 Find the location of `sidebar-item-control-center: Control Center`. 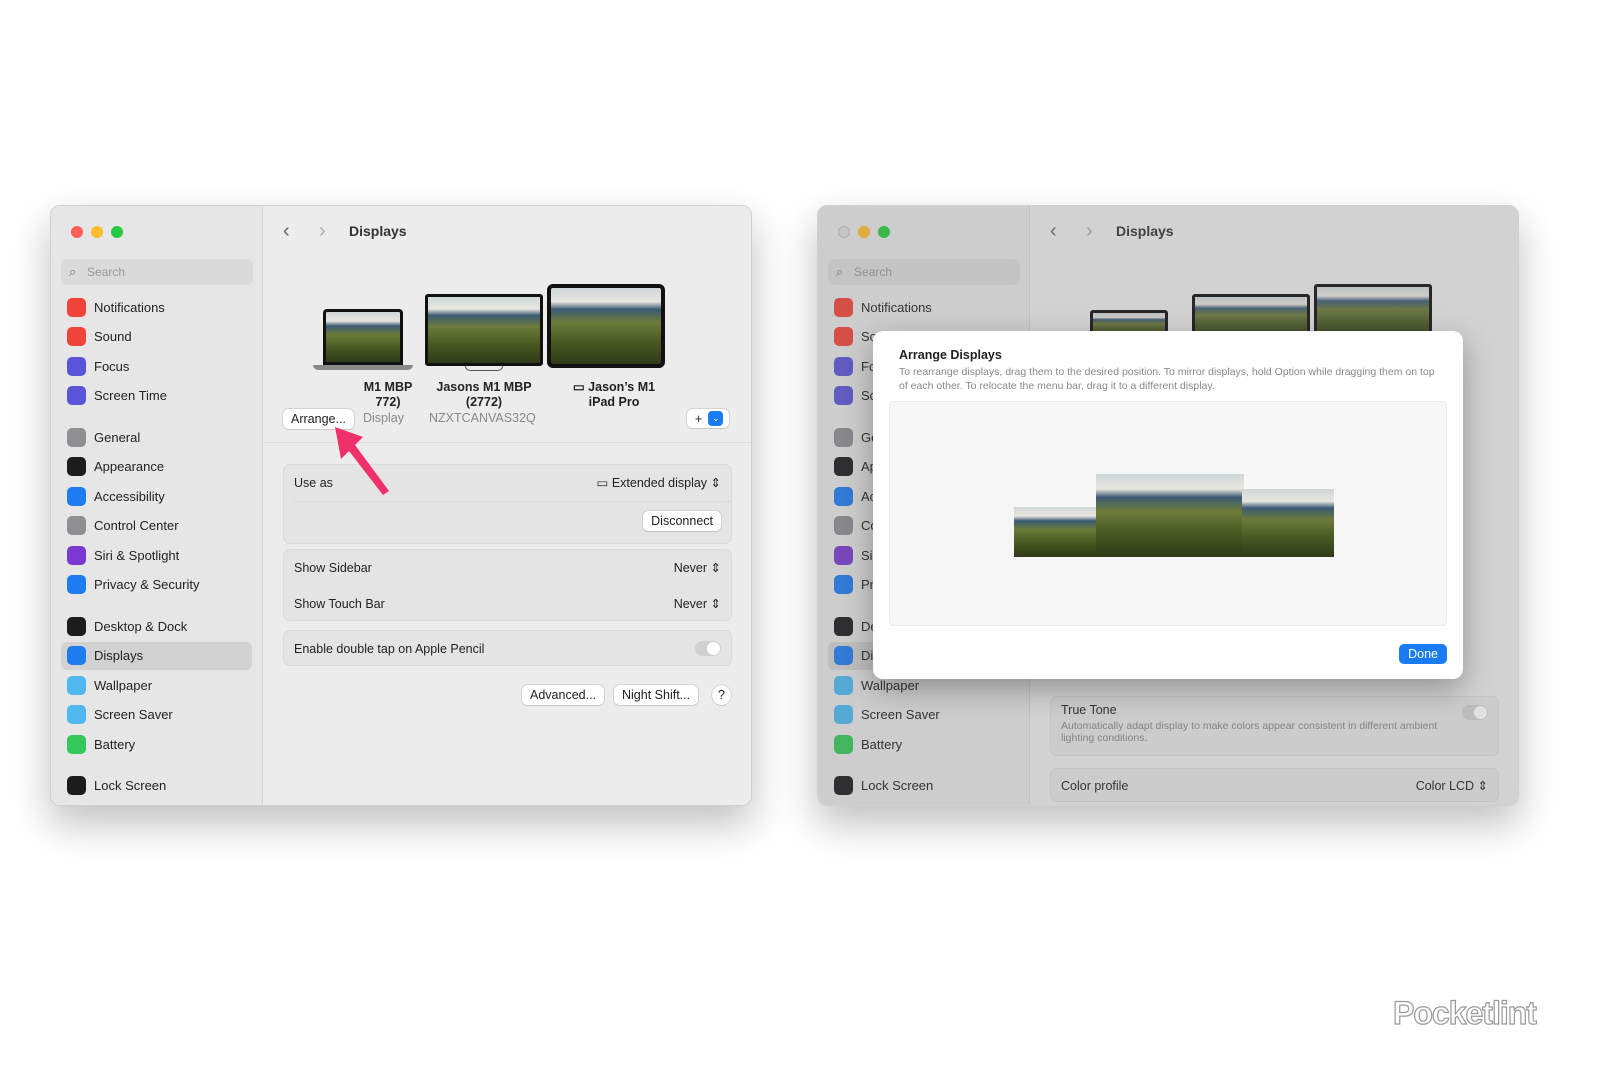

sidebar-item-control-center: Control Center is located at coordinates (156, 526).